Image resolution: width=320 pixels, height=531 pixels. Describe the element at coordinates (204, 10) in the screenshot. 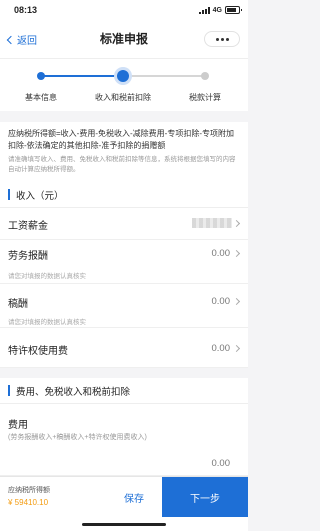

I see `signal-icon` at that location.